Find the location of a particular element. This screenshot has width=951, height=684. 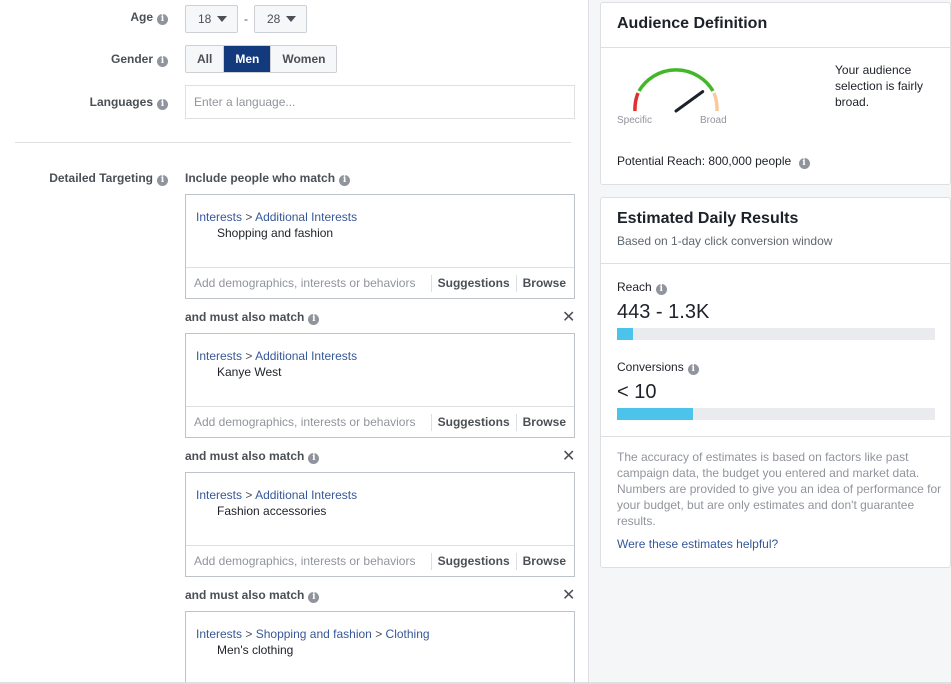

targeting-item: Men's clothing is located at coordinates (380, 662).